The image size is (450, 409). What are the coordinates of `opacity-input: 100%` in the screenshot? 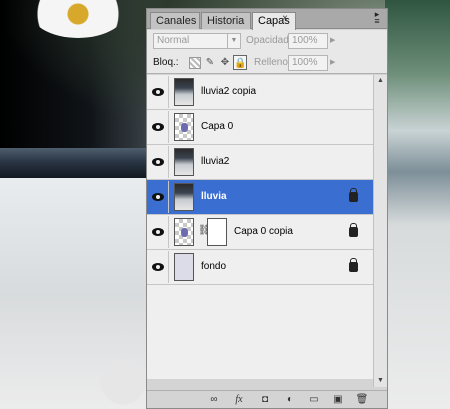 It's located at (308, 41).